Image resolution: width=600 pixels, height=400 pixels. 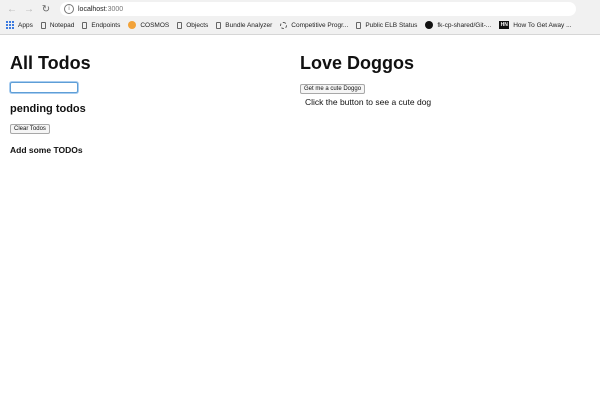 I want to click on clear-todos-button: Clear Todos, so click(x=30, y=129).